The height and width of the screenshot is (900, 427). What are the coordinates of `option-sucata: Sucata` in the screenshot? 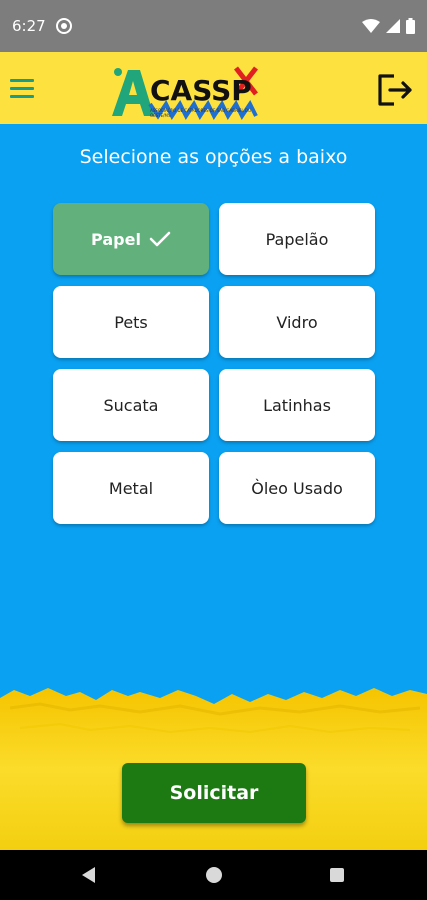 It's located at (131, 405).